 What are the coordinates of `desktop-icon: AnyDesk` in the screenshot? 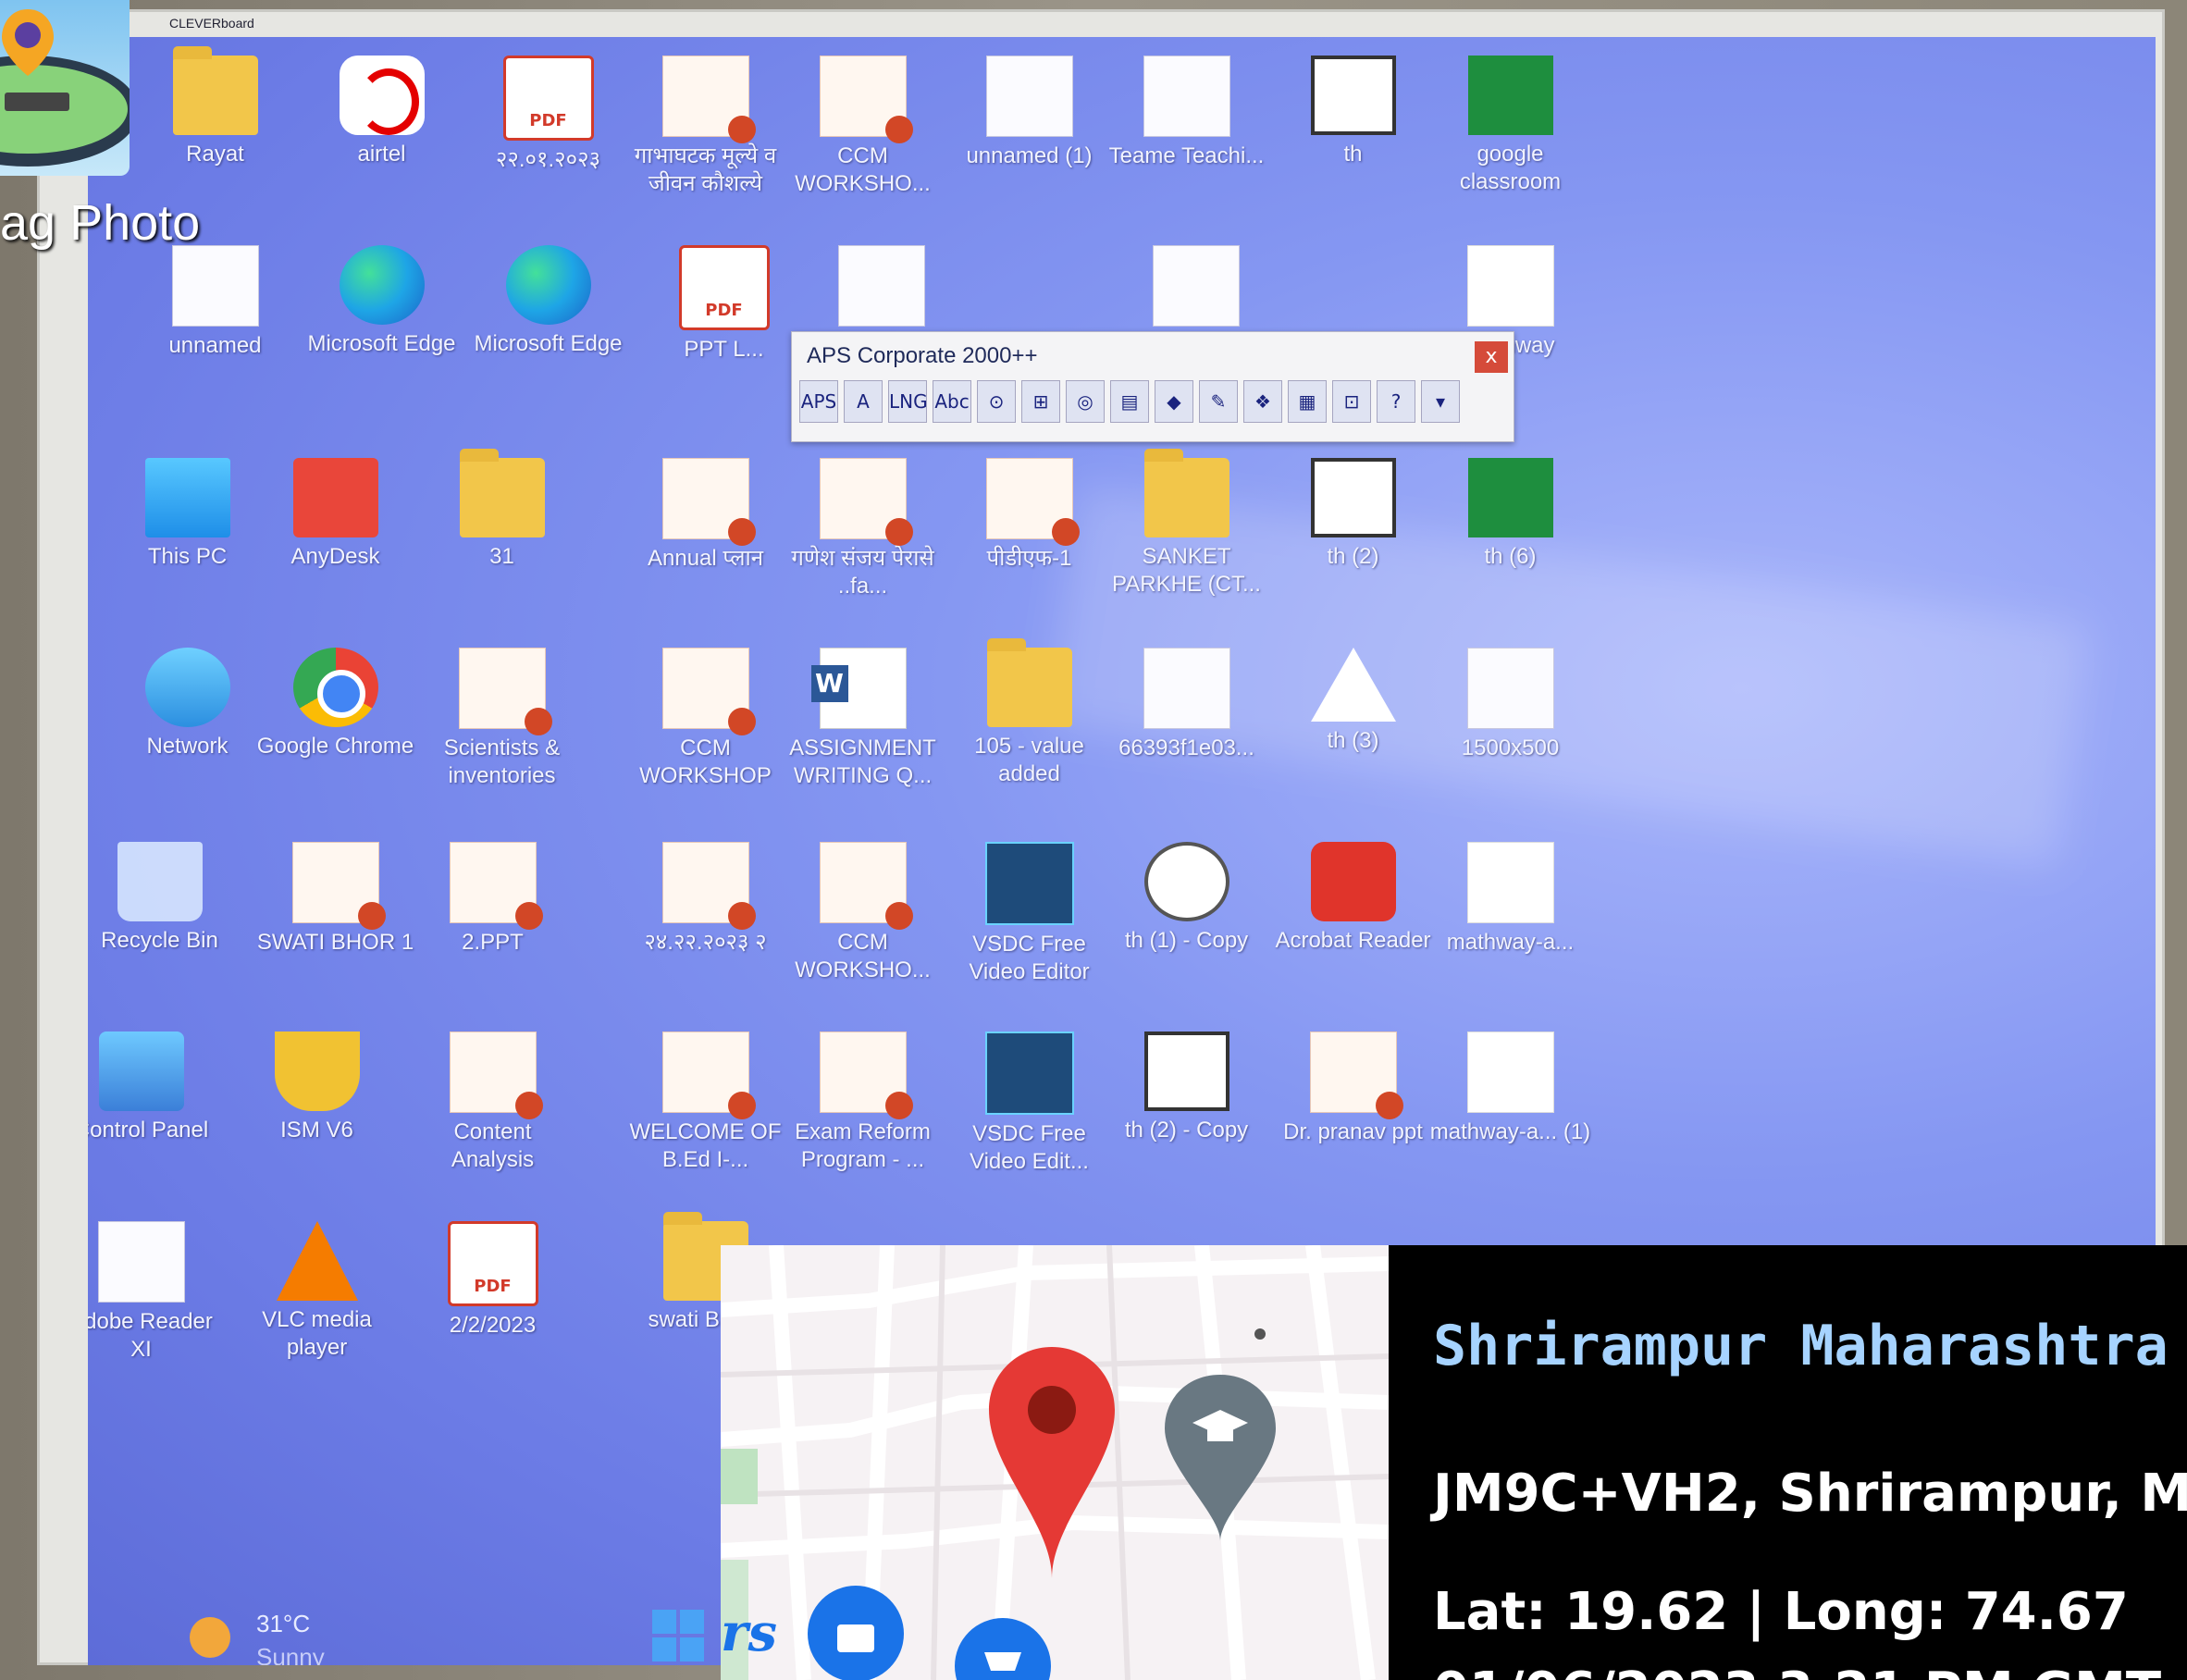 It's located at (335, 514).